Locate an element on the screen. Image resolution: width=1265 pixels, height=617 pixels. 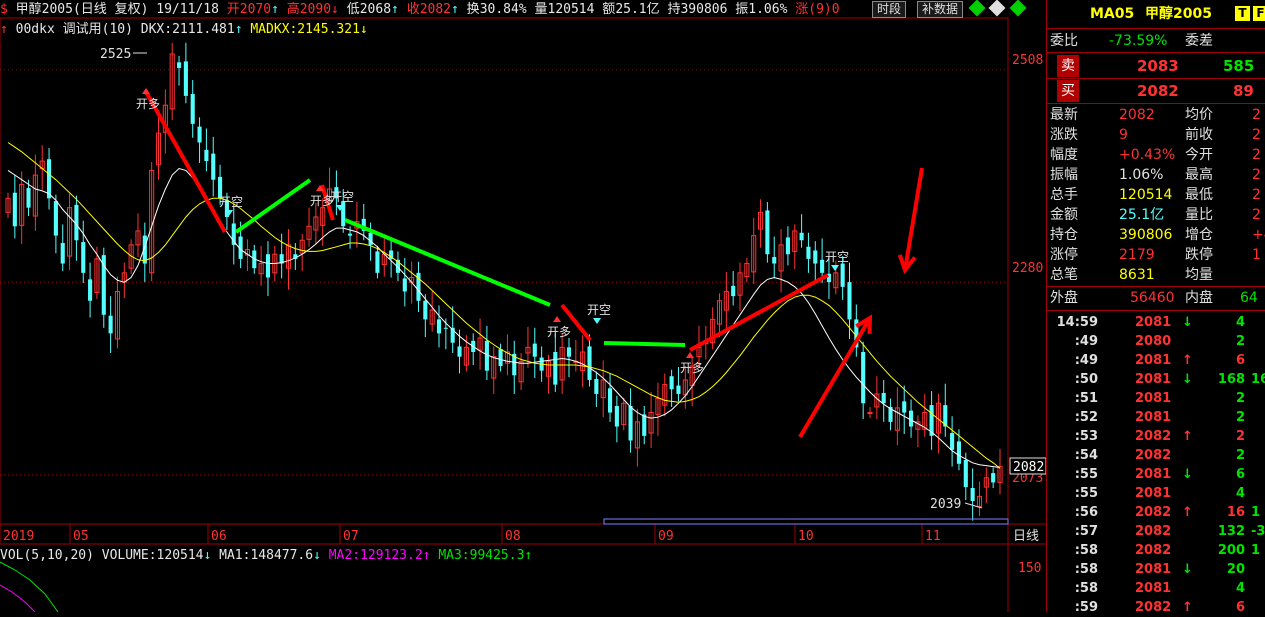
tick-qty: 168 is located at coordinates (1231, 379).